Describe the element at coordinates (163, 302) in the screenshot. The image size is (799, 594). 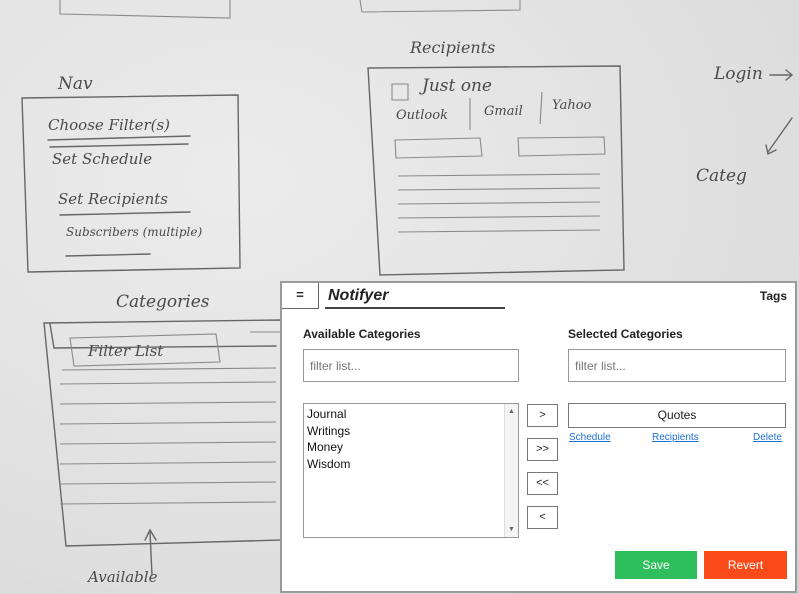
I see `sketch-categories-title: Categories` at that location.